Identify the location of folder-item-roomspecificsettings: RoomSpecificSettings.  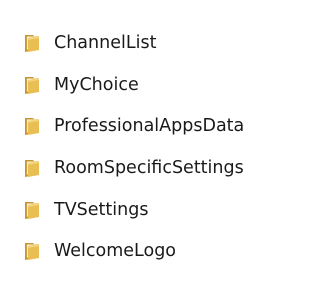
(133, 168).